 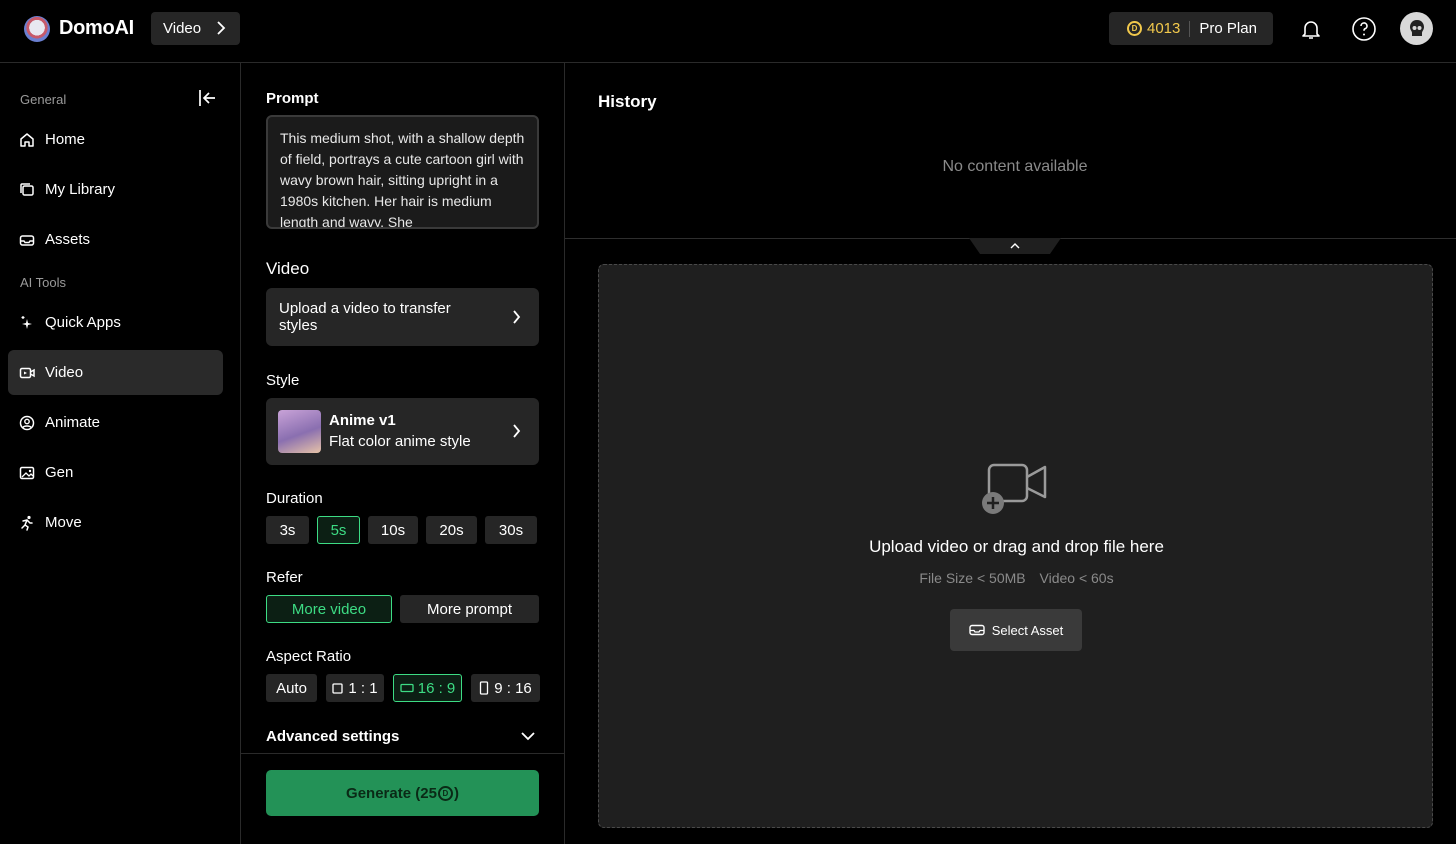 What do you see at coordinates (27, 422) in the screenshot?
I see `animate-icon` at bounding box center [27, 422].